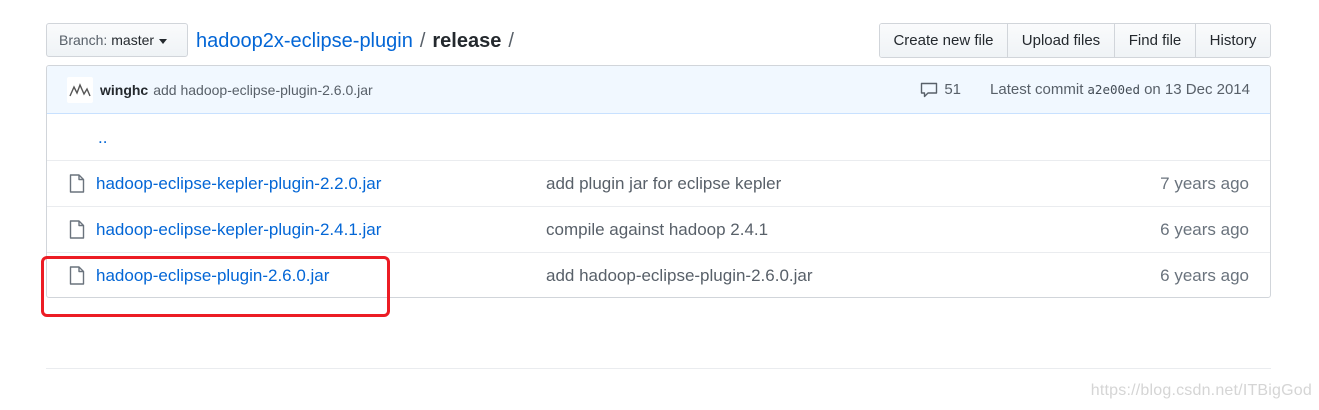 Image resolution: width=1319 pixels, height=410 pixels. I want to click on breadcrumb: hadoop2x-eclipse-plugin / release /, so click(358, 41).